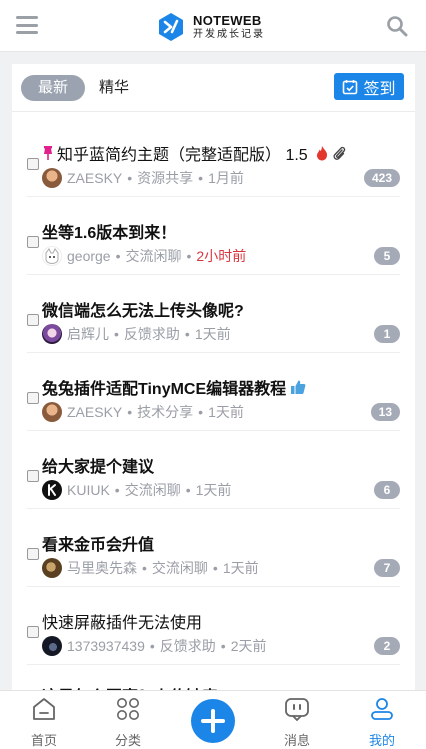 The width and height of the screenshot is (426, 749). I want to click on topic-meta: 马里奥先森 • 交流闲聊 • 1天前, so click(150, 568).